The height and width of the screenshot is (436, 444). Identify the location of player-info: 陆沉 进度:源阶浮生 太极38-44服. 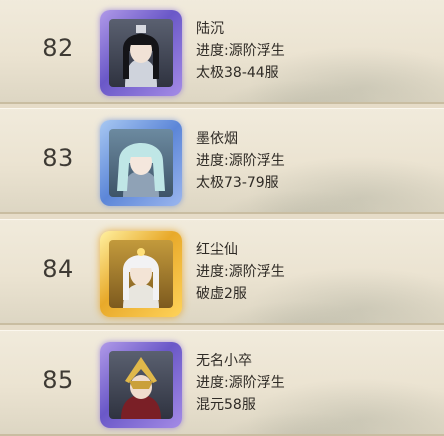
(240, 51).